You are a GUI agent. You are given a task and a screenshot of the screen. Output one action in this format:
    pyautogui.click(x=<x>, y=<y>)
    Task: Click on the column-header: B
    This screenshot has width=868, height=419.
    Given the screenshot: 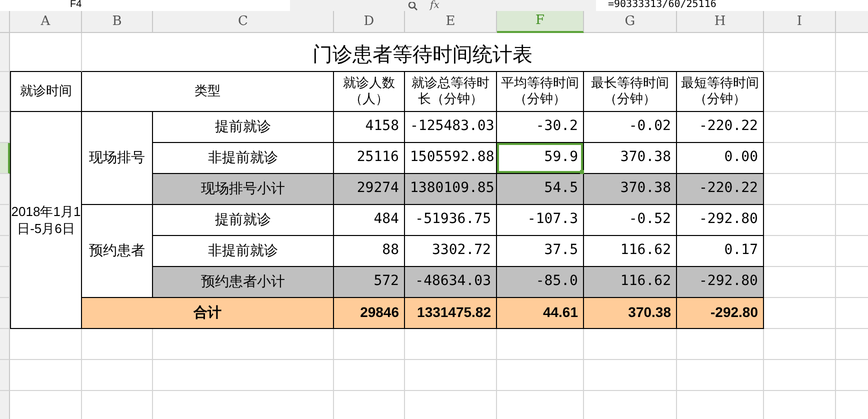 What is the action you would take?
    pyautogui.click(x=117, y=21)
    